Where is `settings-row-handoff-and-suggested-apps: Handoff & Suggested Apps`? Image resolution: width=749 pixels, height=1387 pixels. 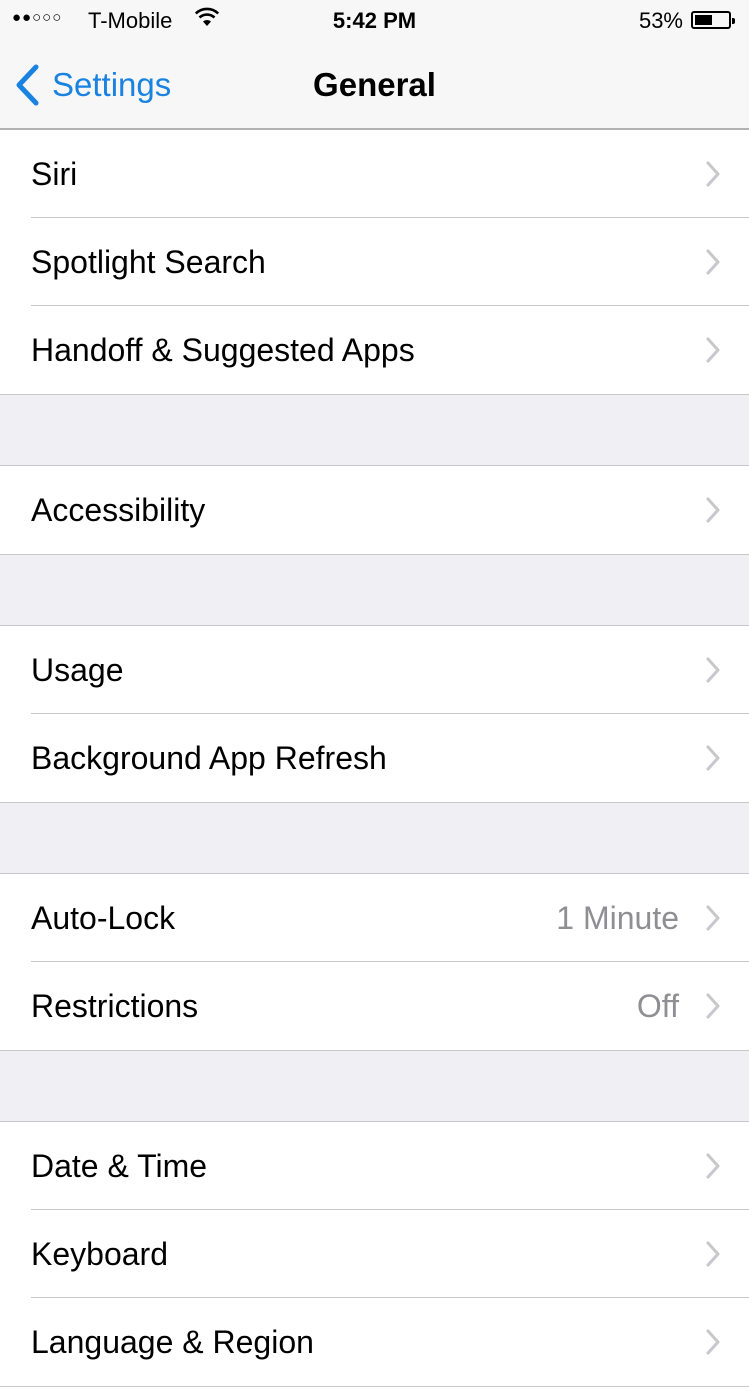 settings-row-handoff-and-suggested-apps: Handoff & Suggested Apps is located at coordinates (374, 349).